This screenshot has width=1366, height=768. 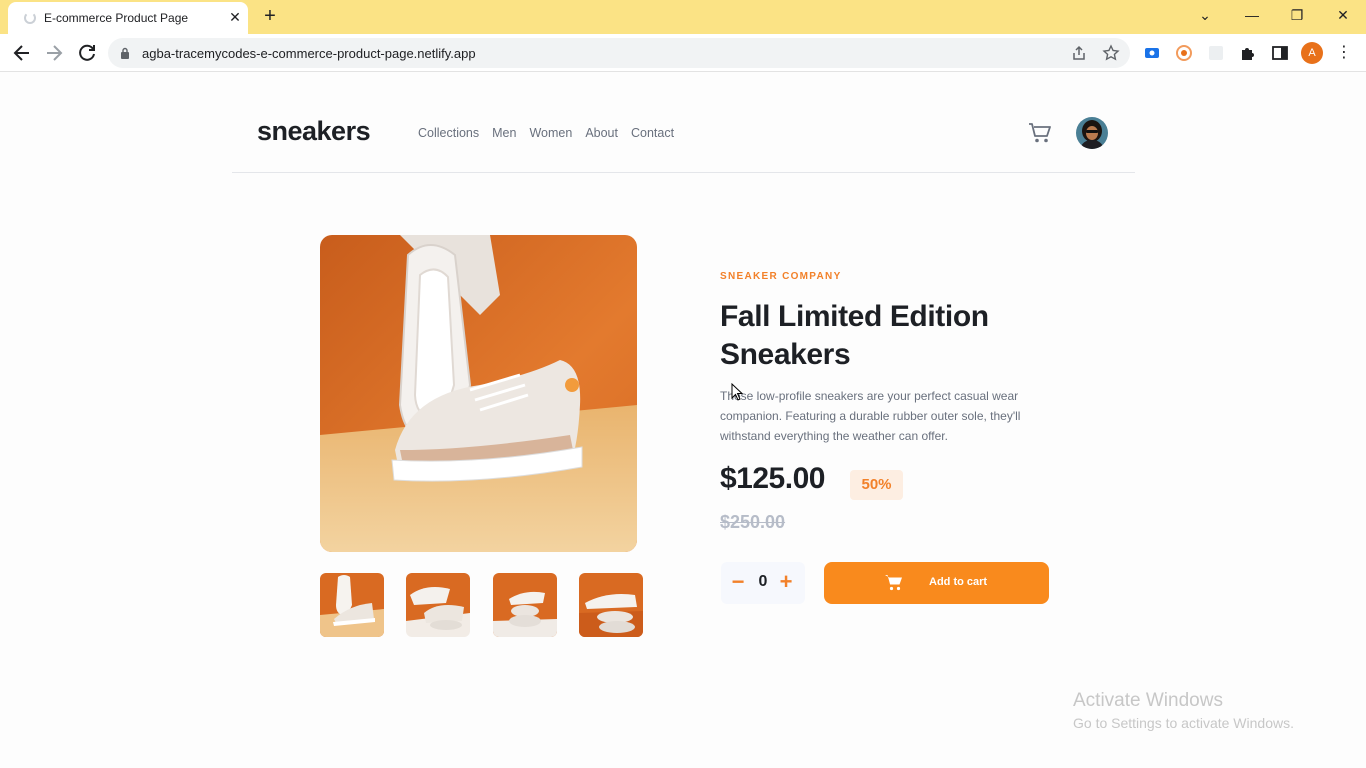 I want to click on add-to-cart-button: Add to cart, so click(x=936, y=583).